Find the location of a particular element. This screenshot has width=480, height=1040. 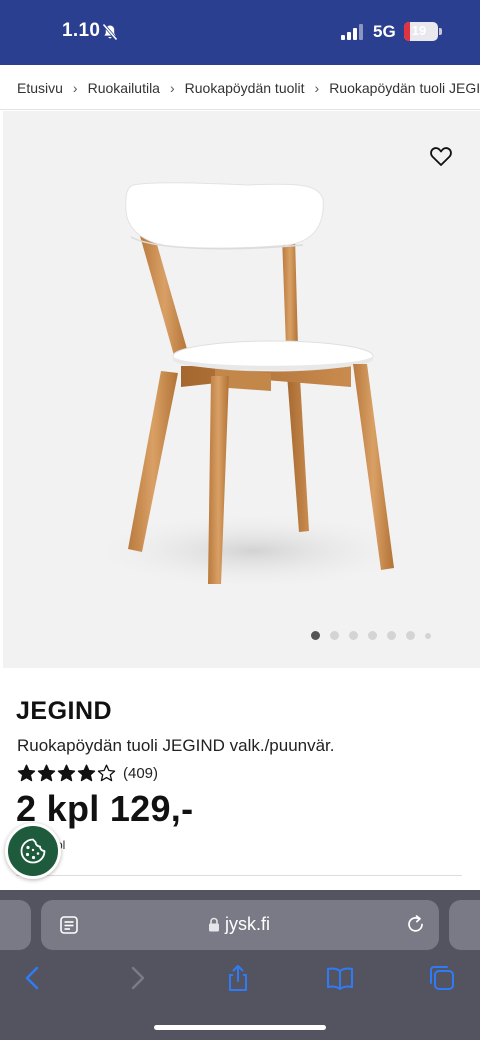

divider is located at coordinates (239, 875).